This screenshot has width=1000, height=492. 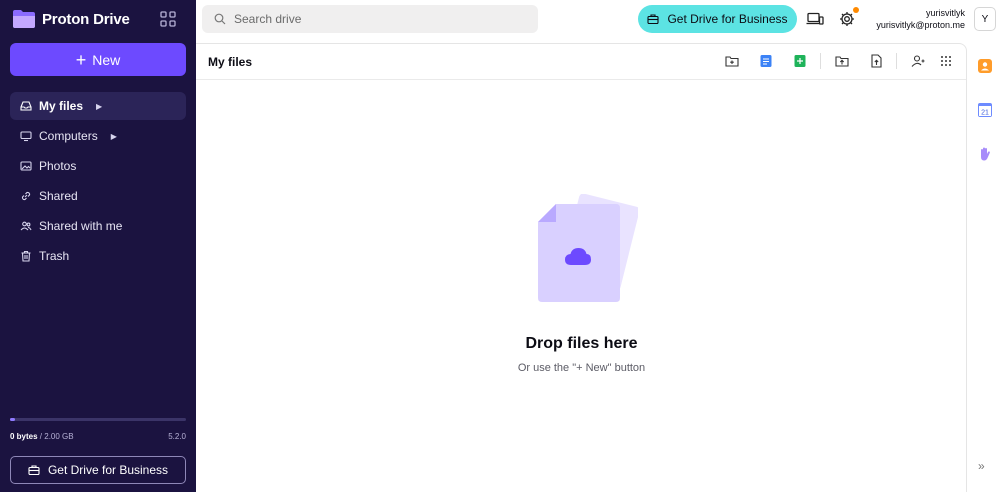 I want to click on notification-dot, so click(x=856, y=10).